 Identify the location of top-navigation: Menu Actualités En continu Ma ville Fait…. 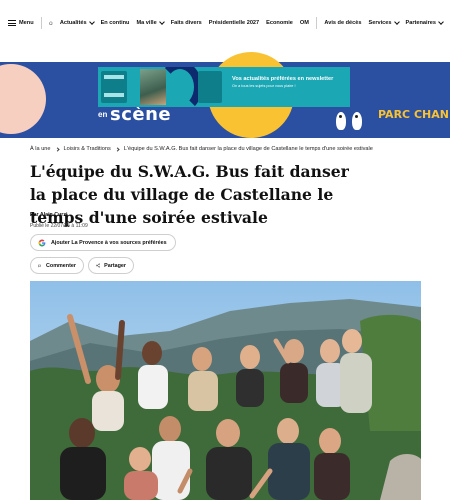
(225, 23).